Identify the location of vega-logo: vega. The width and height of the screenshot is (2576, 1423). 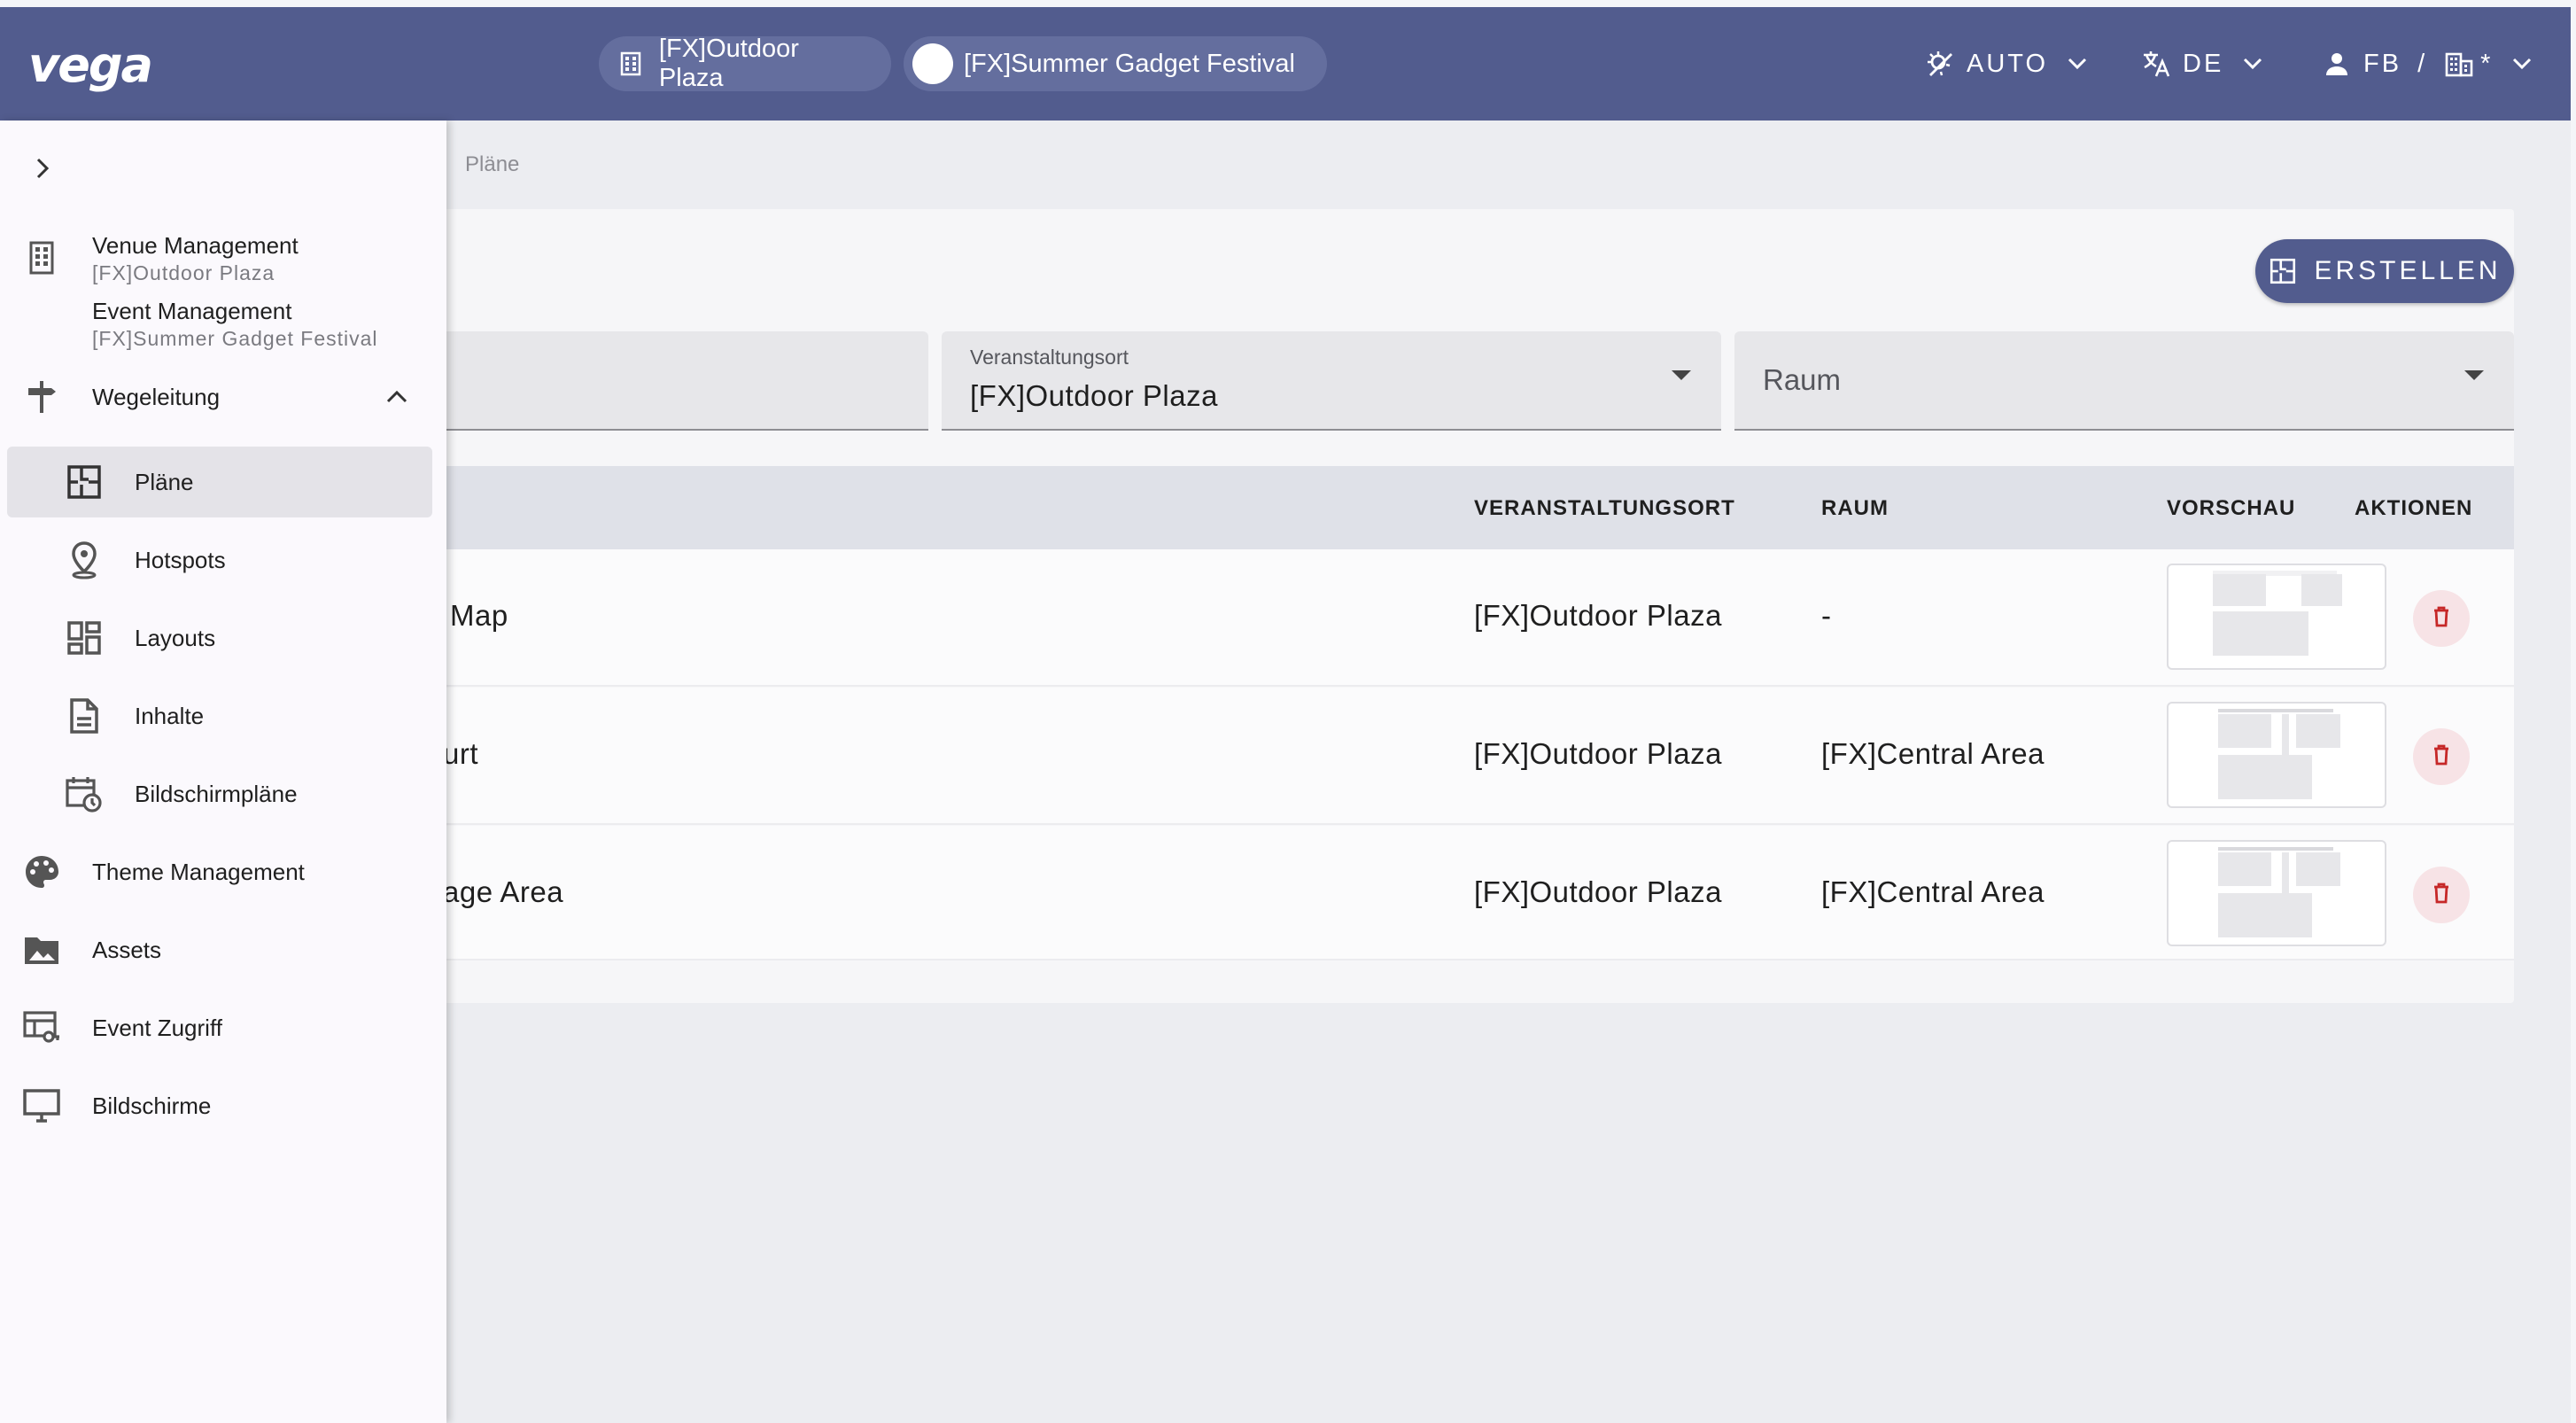
(91, 65).